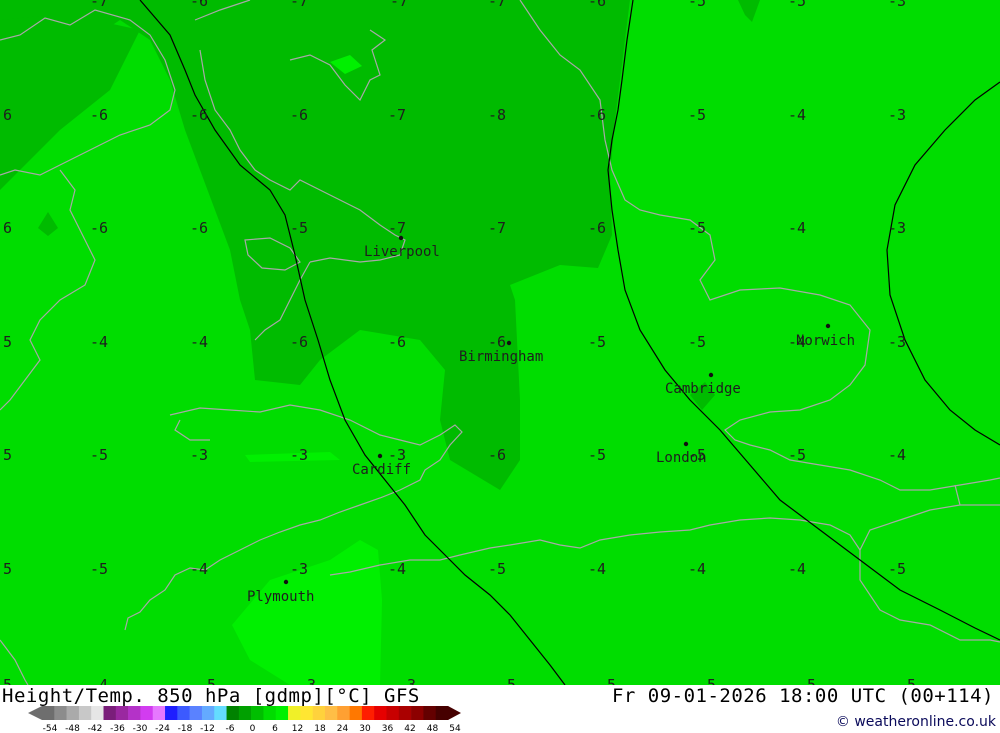 This screenshot has width=1000, height=733. Describe the element at coordinates (140, 728) in the screenshot. I see `legend-tick-label: -30` at that location.